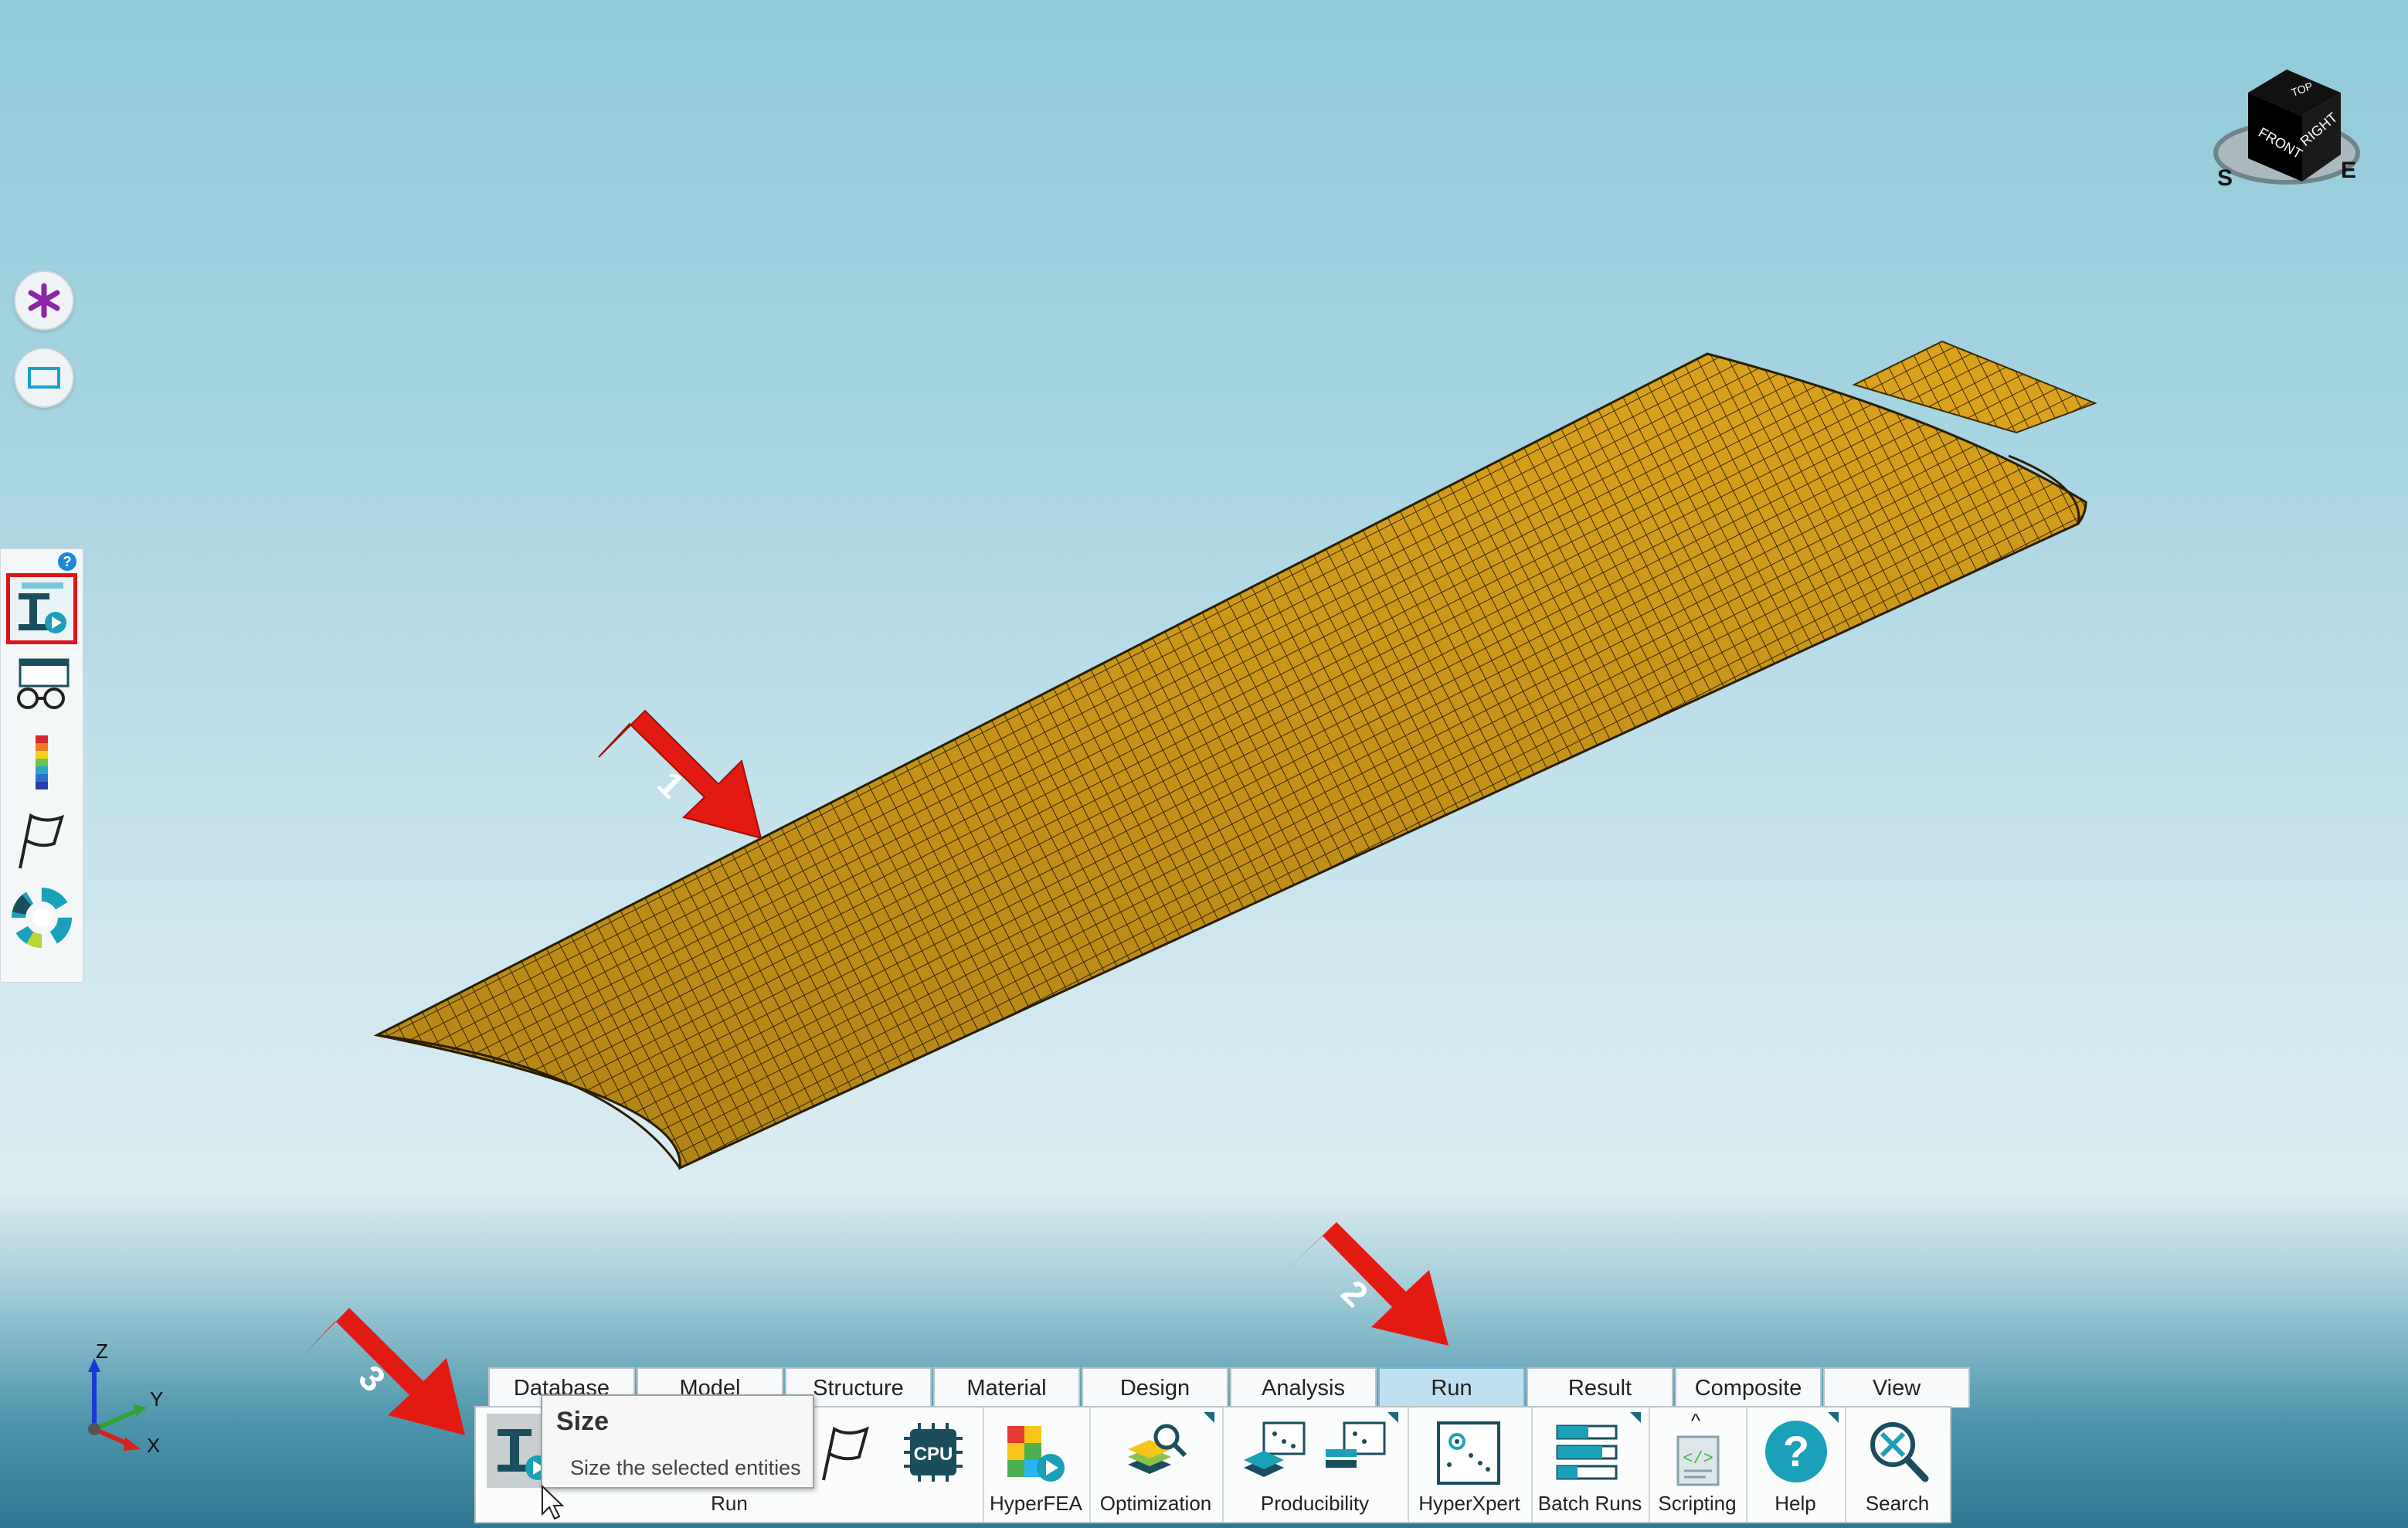  I want to click on axis-y-label: Y, so click(157, 1399).